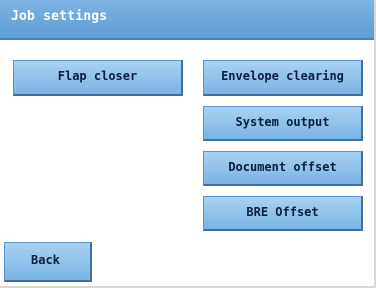 The image size is (376, 288). I want to click on bre-offset-button: BRE Offset, so click(283, 213).